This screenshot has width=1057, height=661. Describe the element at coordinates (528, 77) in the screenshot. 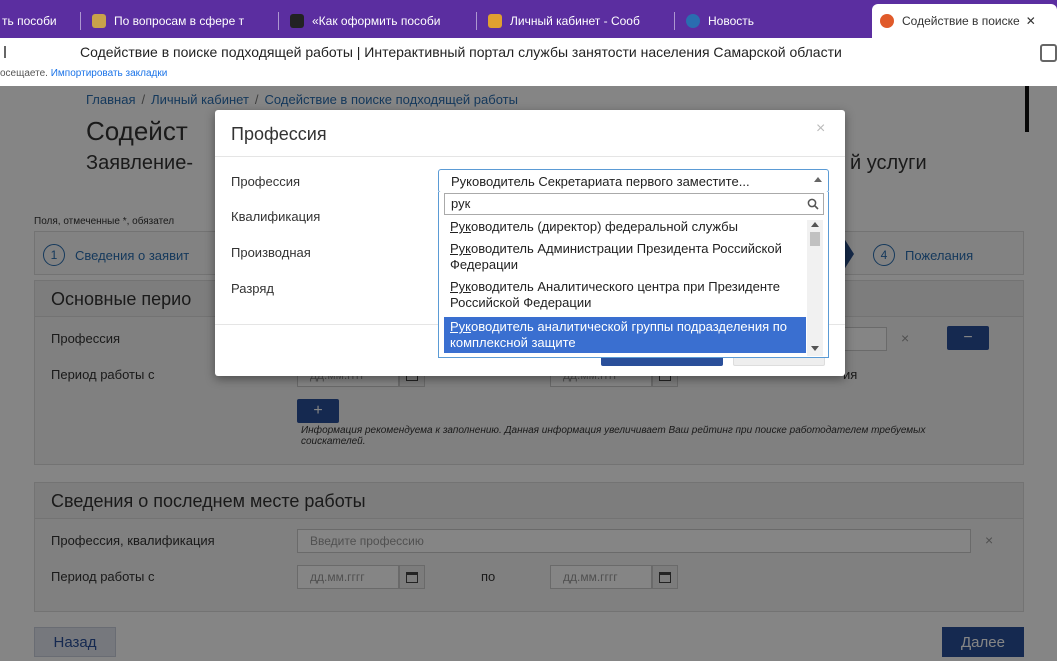

I see `bookmarks-bar: осещаете. Импортировать закладки` at that location.